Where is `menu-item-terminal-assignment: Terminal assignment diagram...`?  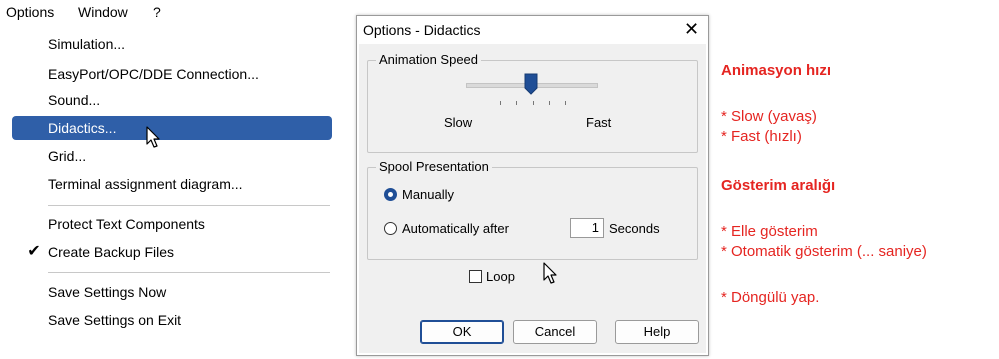
menu-item-terminal-assignment: Terminal assignment diagram... is located at coordinates (172, 184).